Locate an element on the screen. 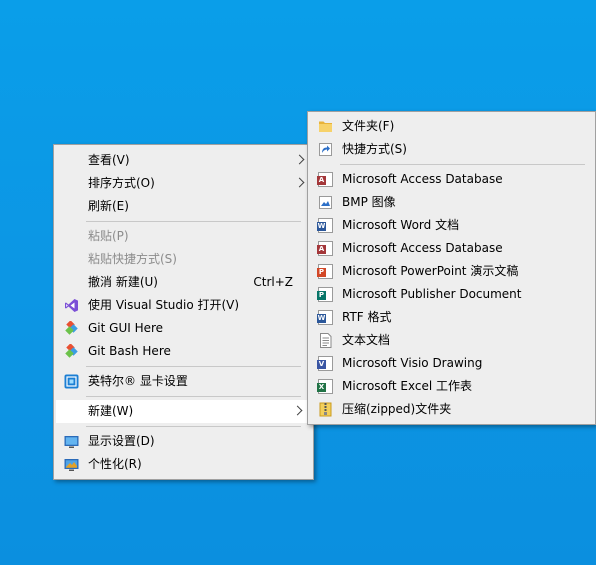 The width and height of the screenshot is (596, 565). new-bmp-image-item: BMP 图像 is located at coordinates (451, 202).